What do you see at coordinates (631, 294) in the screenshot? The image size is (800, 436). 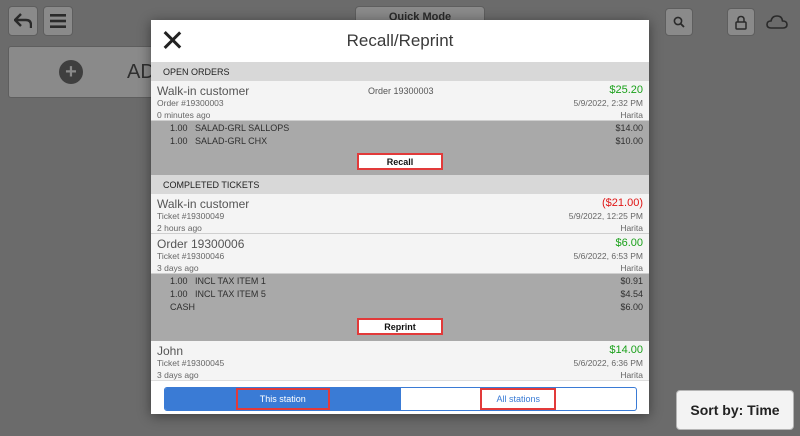 I see `line-price: $4.54` at bounding box center [631, 294].